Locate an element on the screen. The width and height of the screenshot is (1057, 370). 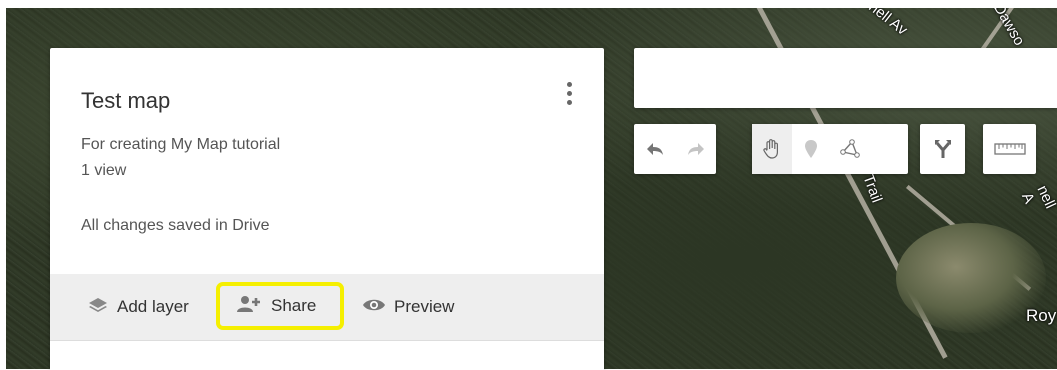
directions-group is located at coordinates (942, 149).